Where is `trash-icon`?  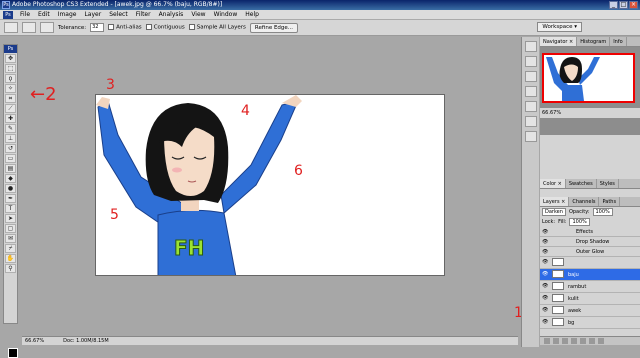 trash-icon is located at coordinates (601, 341).